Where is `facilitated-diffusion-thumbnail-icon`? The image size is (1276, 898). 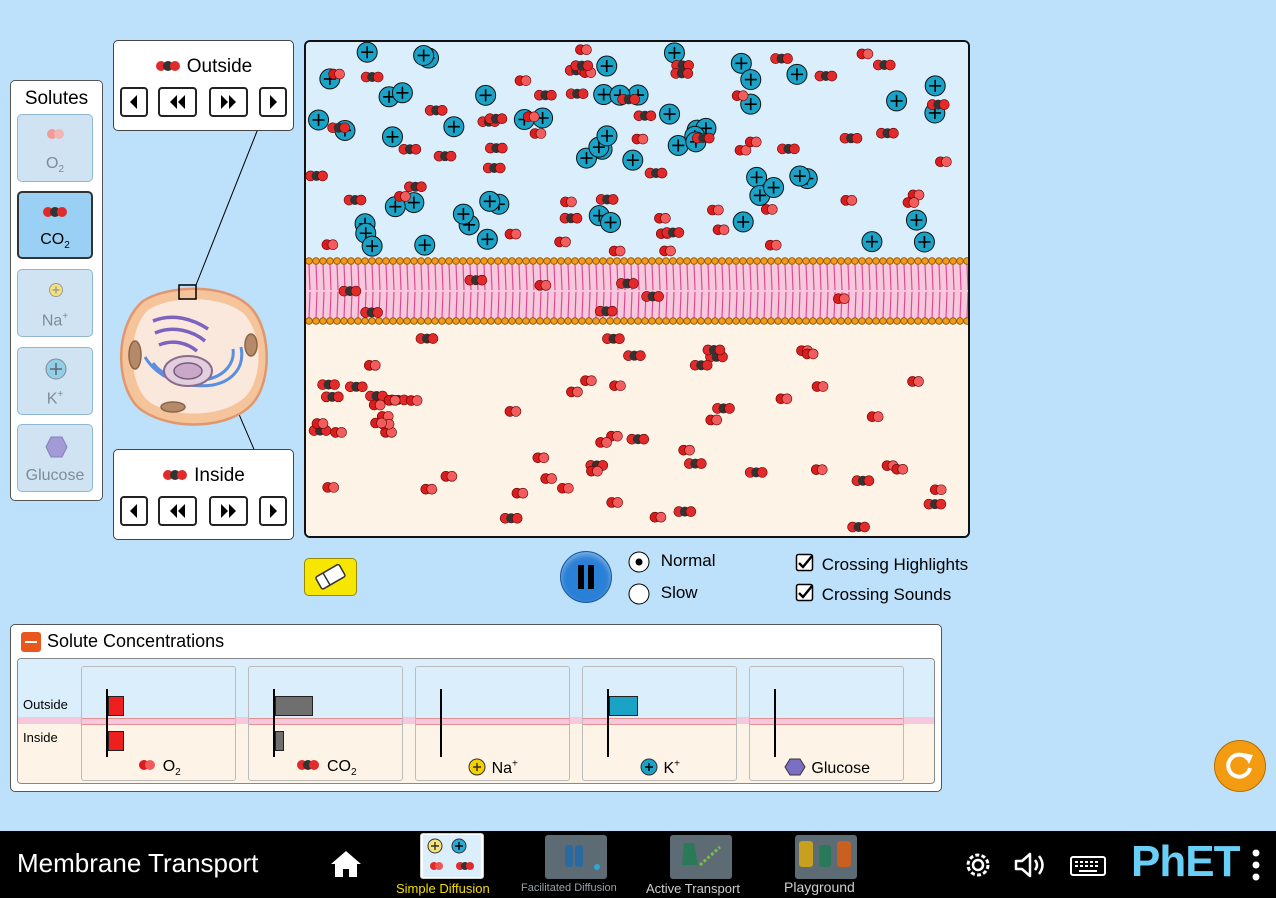 facilitated-diffusion-thumbnail-icon is located at coordinates (582, 857).